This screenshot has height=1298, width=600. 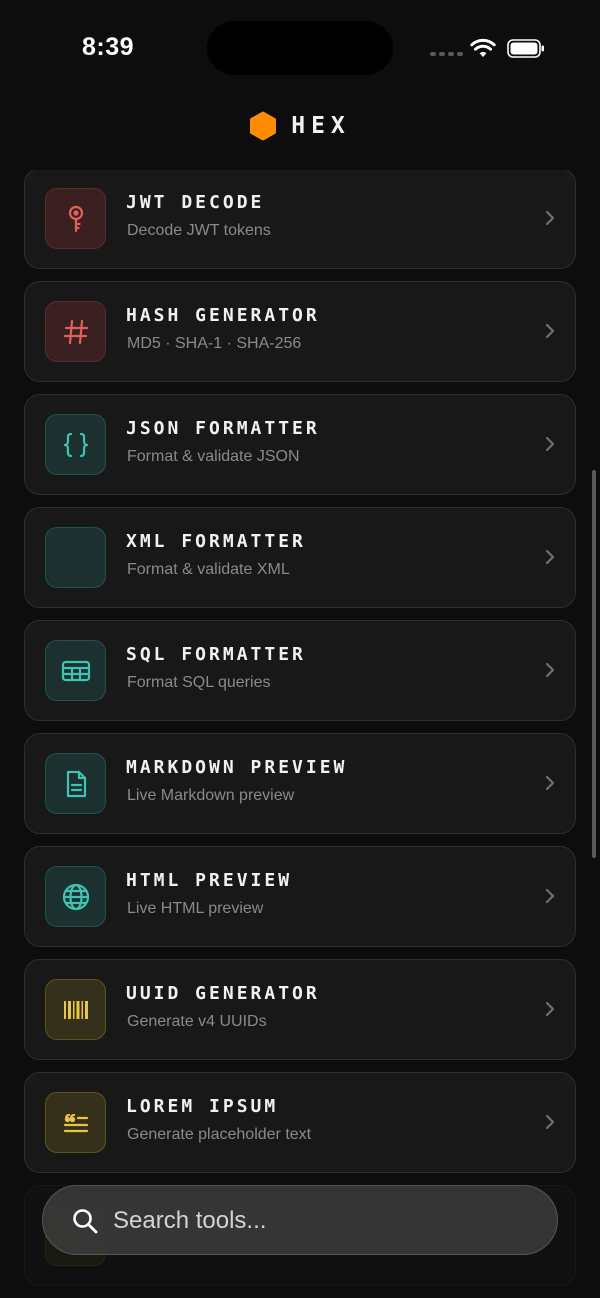 What do you see at coordinates (75, 557) in the screenshot?
I see `code-icon` at bounding box center [75, 557].